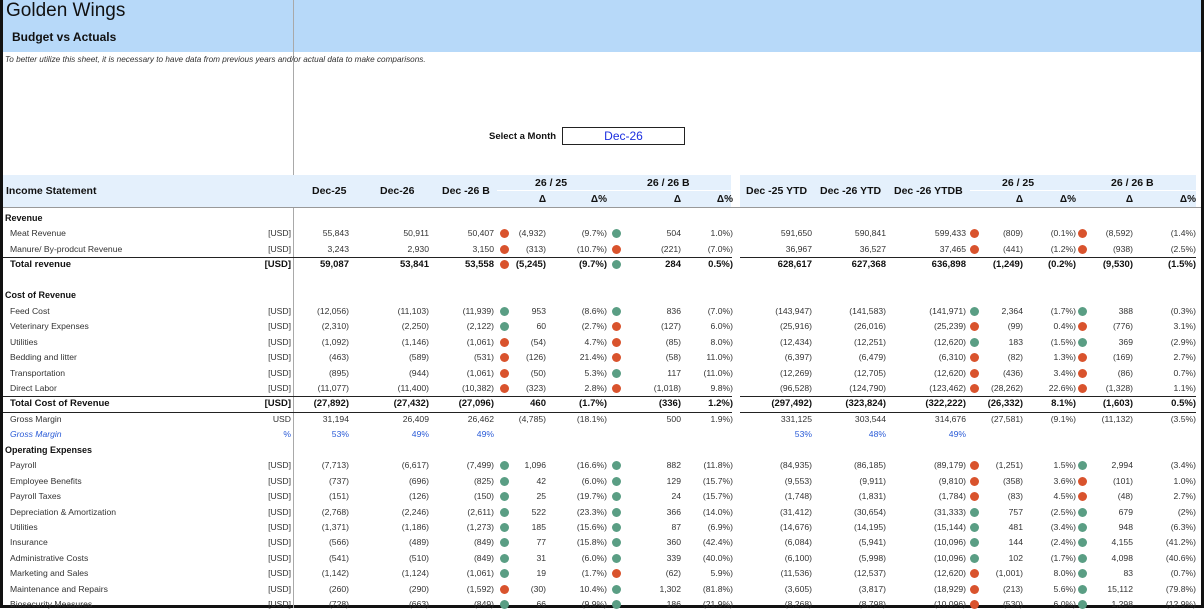 This screenshot has height=612, width=1204. What do you see at coordinates (483, 248) in the screenshot?
I see `value-cell-m26b: 3,150` at bounding box center [483, 248].